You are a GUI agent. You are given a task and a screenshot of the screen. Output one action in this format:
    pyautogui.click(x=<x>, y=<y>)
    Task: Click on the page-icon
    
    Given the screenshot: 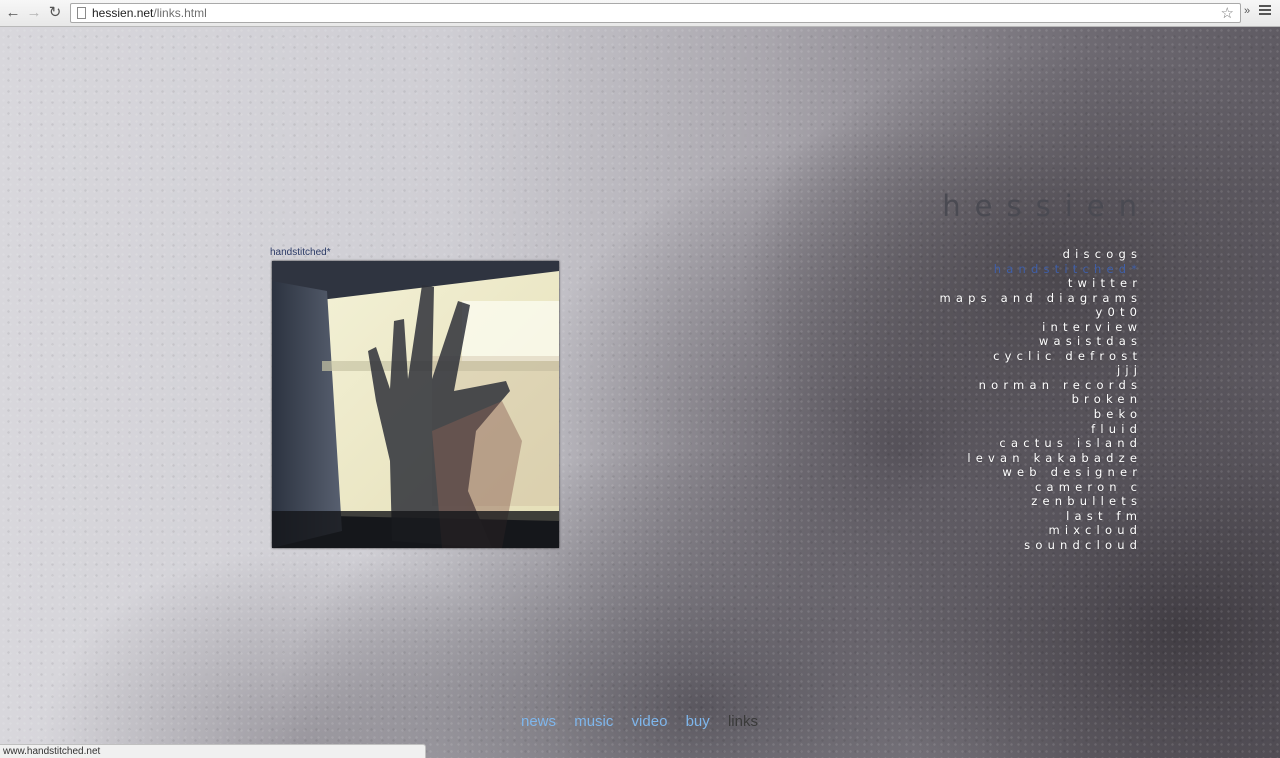 What is the action you would take?
    pyautogui.click(x=81, y=13)
    